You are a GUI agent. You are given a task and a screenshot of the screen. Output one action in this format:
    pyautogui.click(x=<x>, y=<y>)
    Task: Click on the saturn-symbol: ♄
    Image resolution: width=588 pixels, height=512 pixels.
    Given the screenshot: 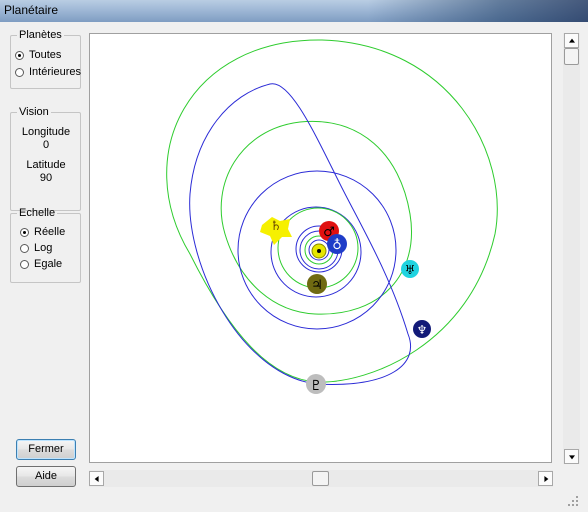 What is the action you would take?
    pyautogui.click(x=276, y=226)
    